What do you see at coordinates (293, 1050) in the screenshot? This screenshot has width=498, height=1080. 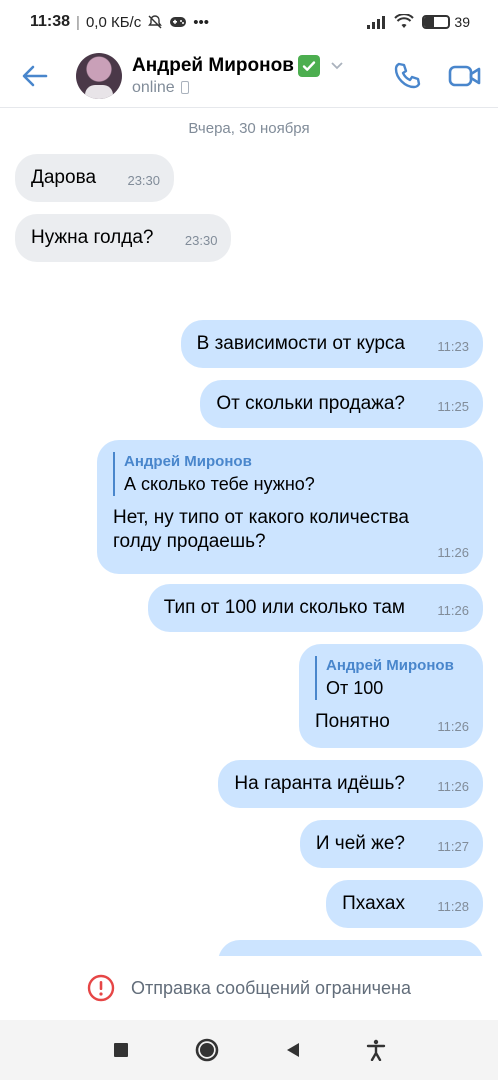 I see `triangle-icon` at bounding box center [293, 1050].